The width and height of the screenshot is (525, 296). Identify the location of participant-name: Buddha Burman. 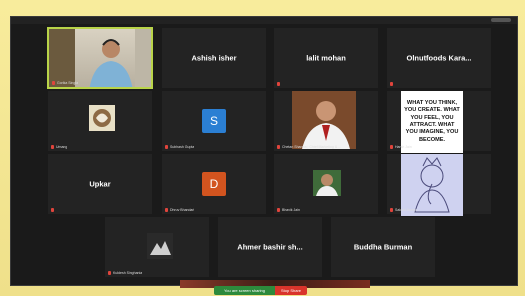
(383, 247).